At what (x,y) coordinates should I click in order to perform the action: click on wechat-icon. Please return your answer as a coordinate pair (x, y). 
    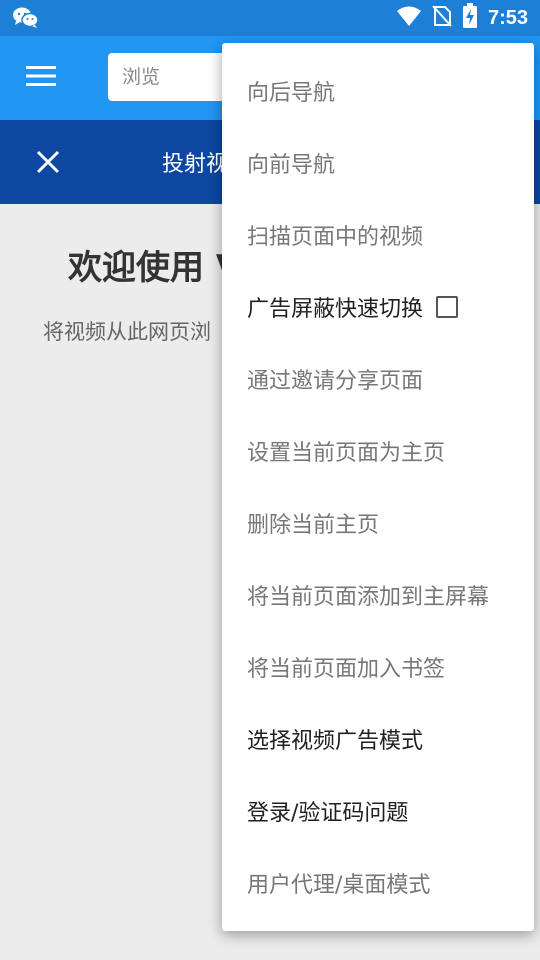
    Looking at the image, I should click on (26, 20).